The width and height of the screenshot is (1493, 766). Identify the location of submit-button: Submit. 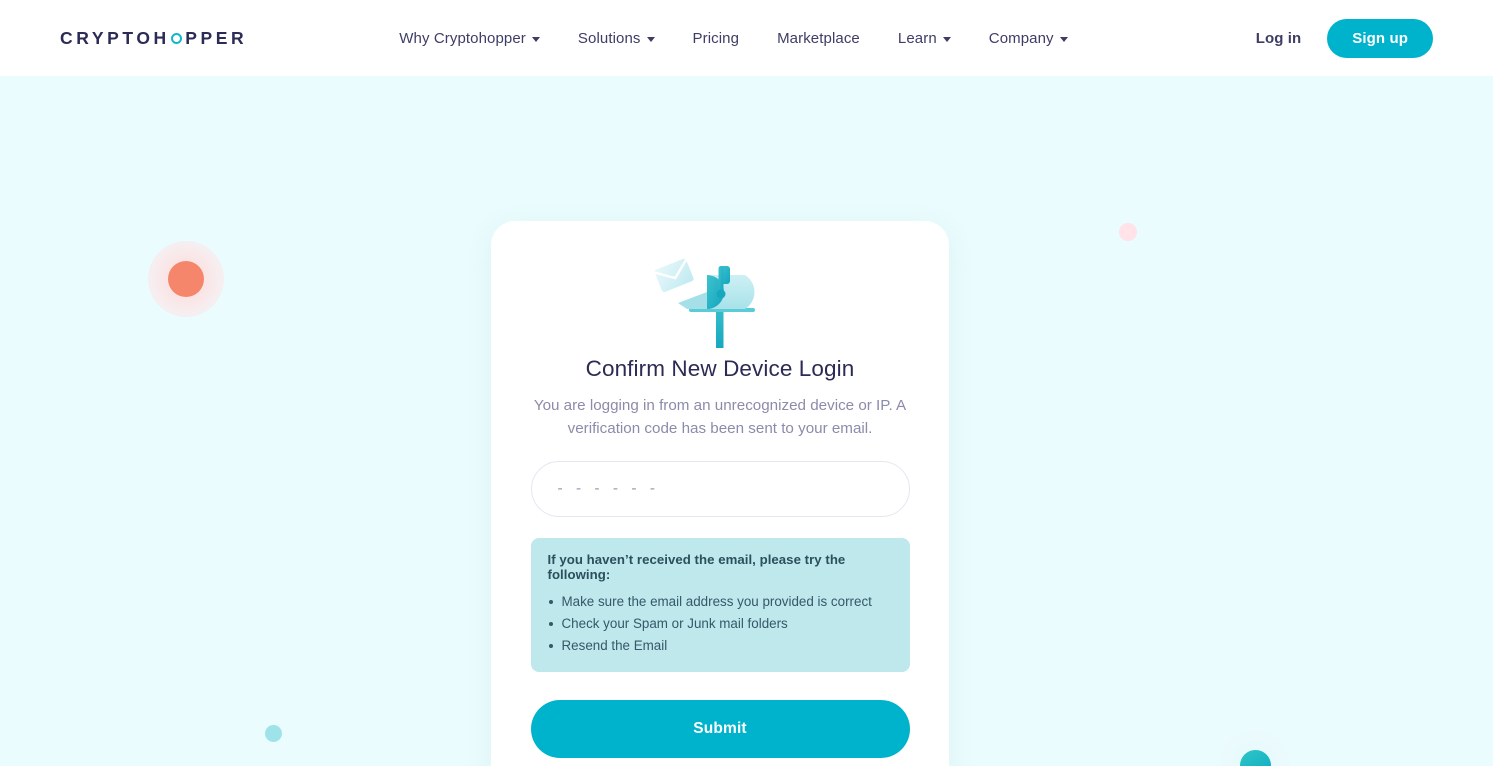
(720, 729).